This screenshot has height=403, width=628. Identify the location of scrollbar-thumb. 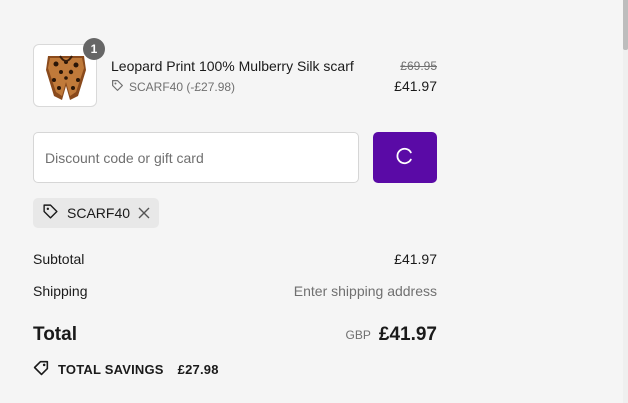
(625, 25).